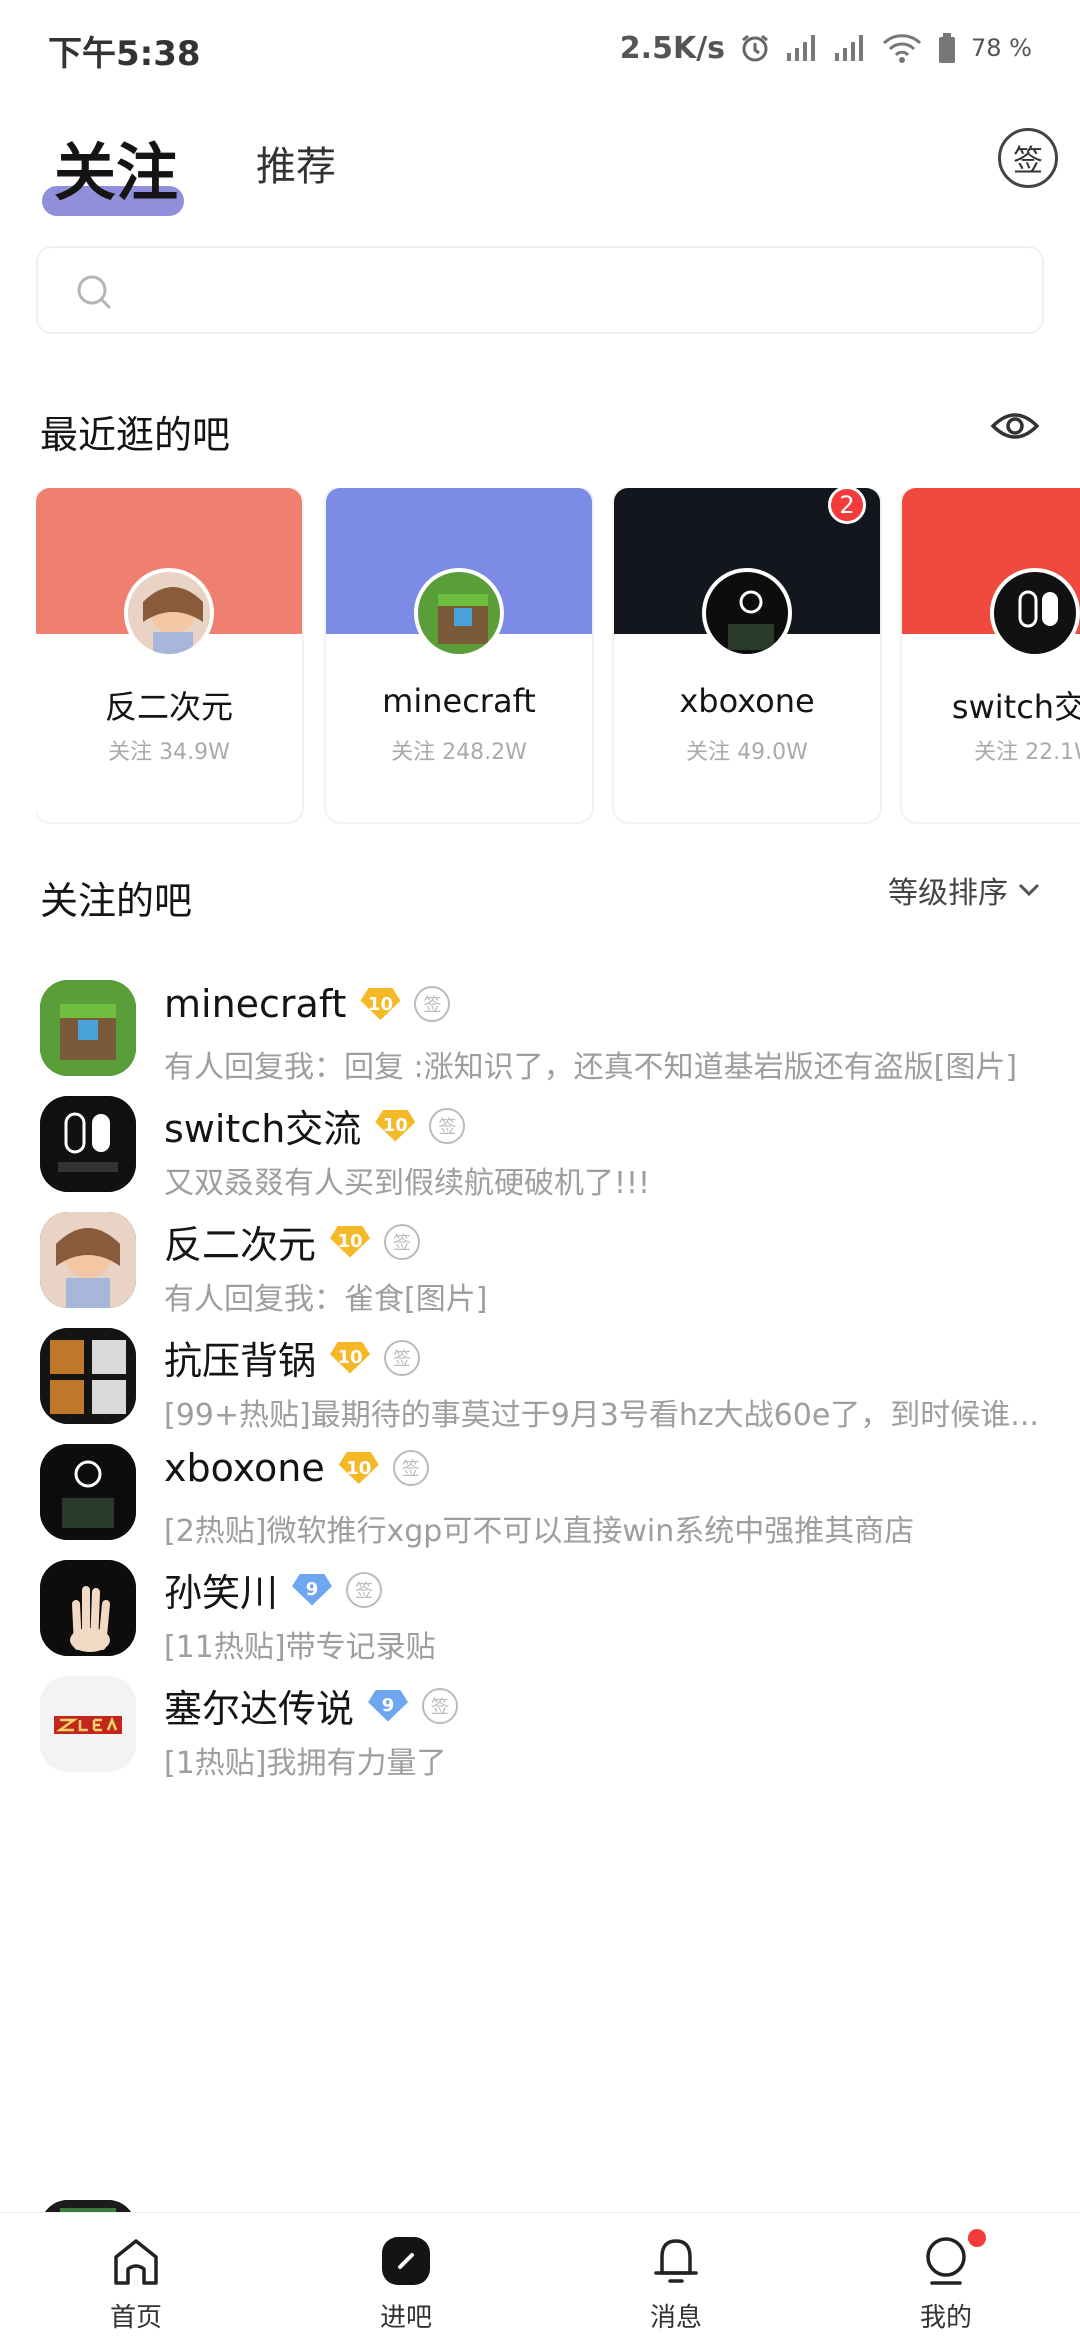 The image size is (1080, 2340). I want to click on wifi-icon, so click(902, 48).